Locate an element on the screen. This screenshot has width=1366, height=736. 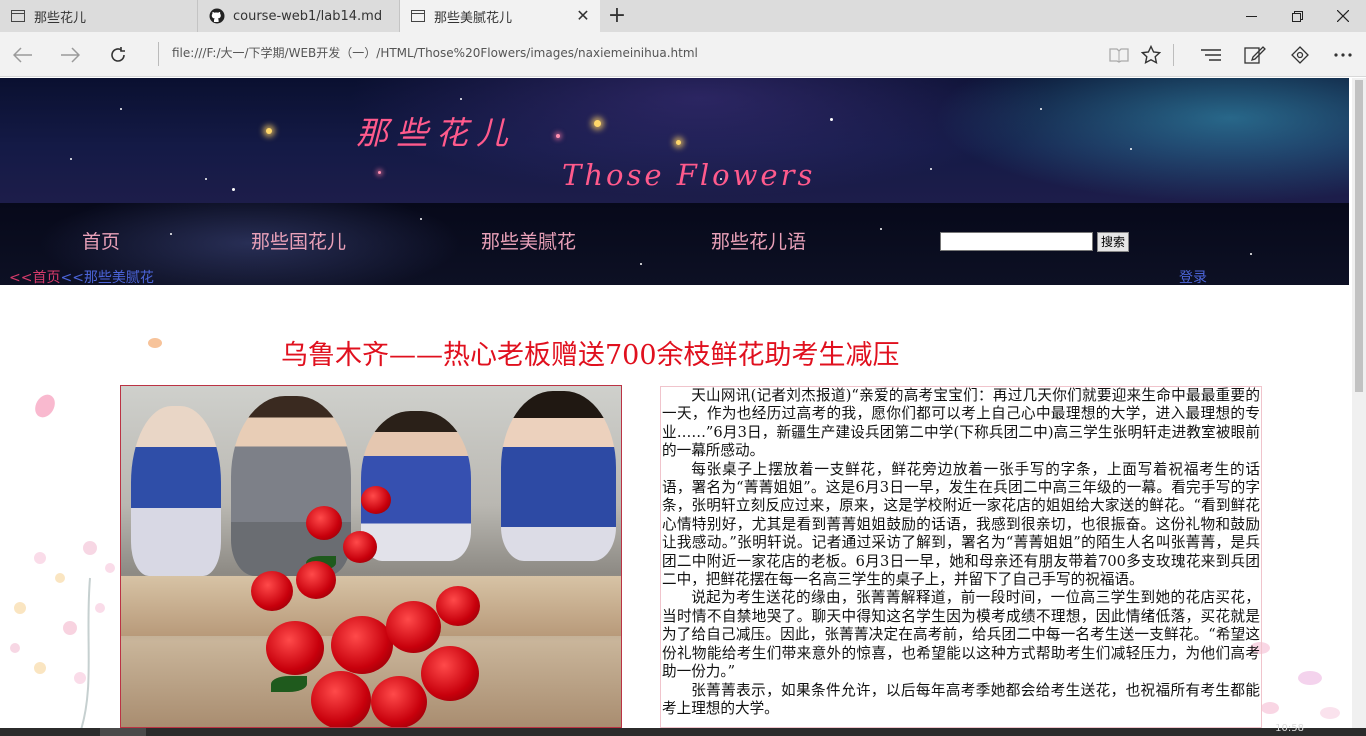
web-note-icon is located at coordinates (1255, 55).